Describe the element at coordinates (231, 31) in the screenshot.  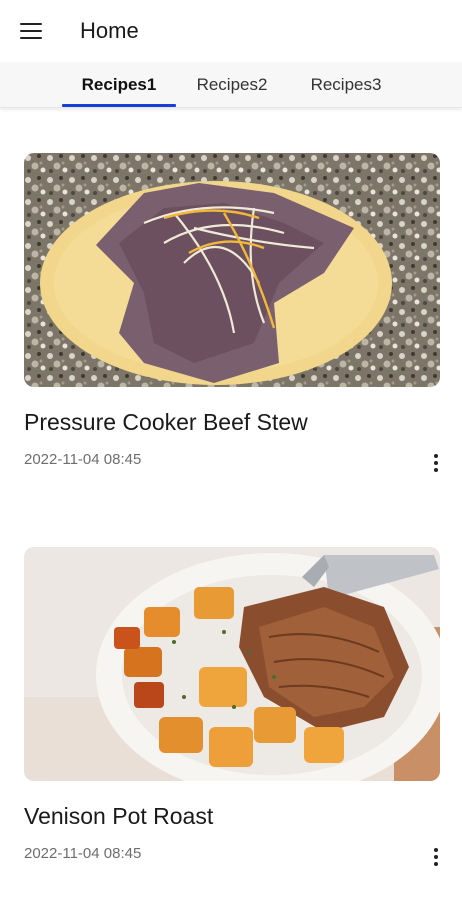
I see `app-bar: Home` at that location.